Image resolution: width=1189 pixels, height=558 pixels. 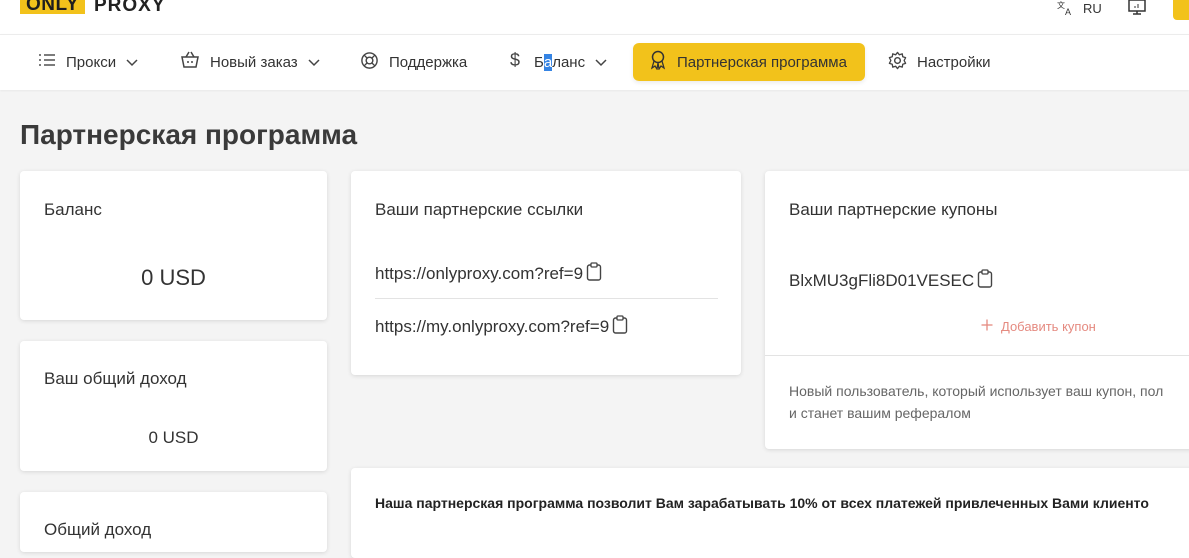 I want to click on partner-link-text: https://onlyproxy.com?ref=9, so click(x=479, y=274).